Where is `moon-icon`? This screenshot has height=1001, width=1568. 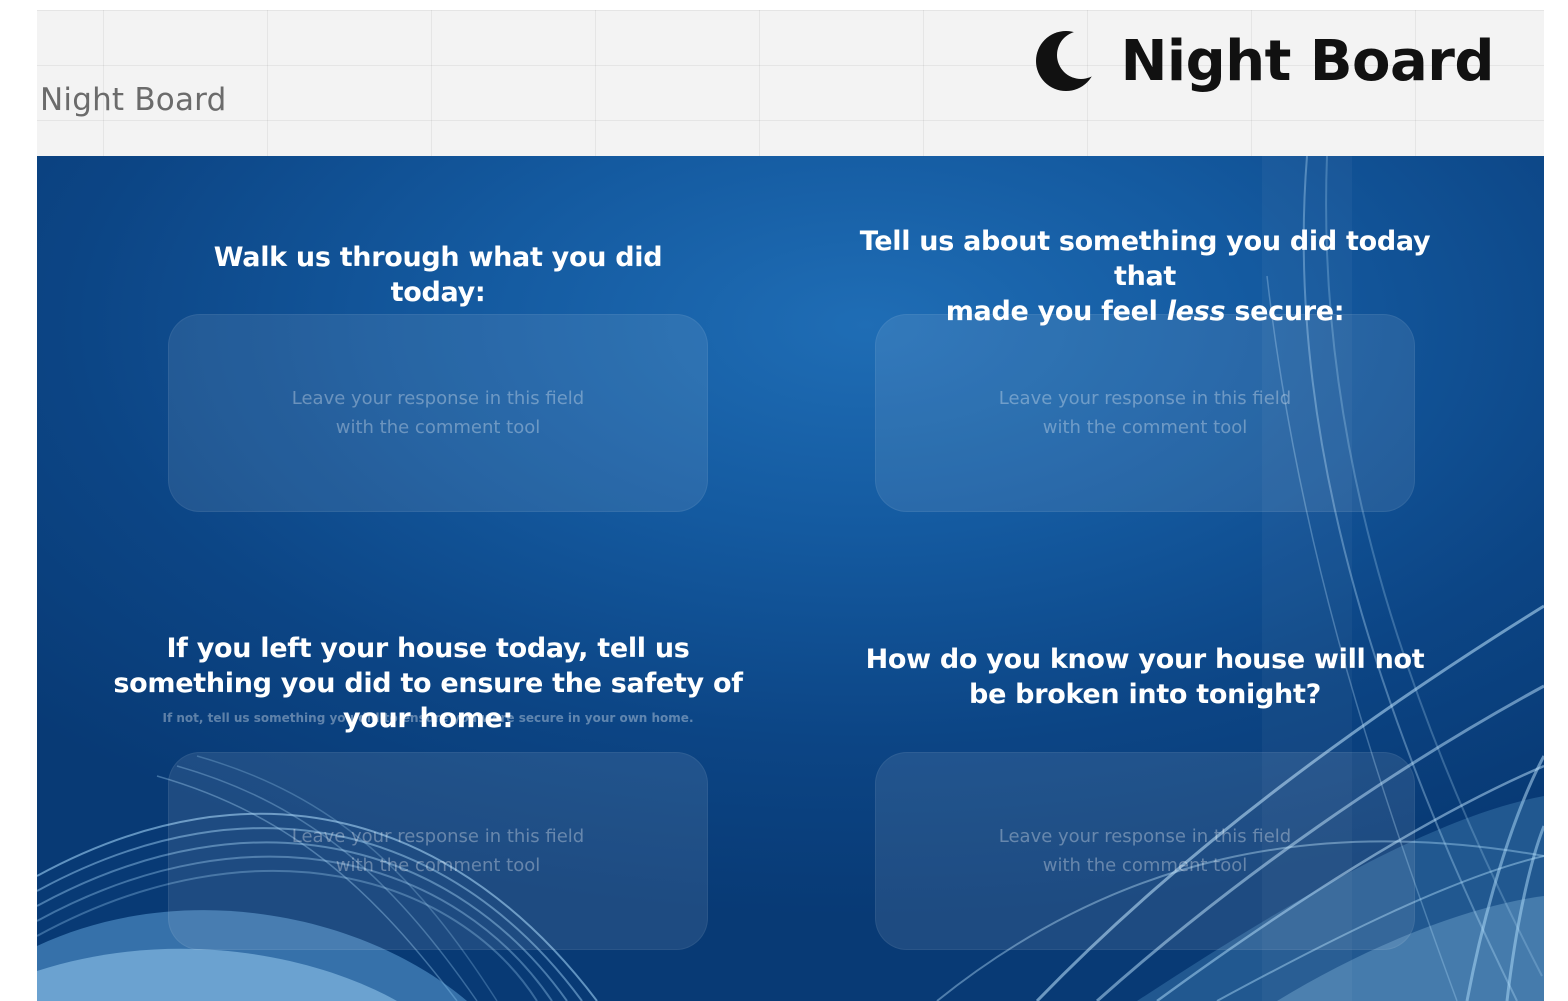
moon-icon is located at coordinates (1065, 61).